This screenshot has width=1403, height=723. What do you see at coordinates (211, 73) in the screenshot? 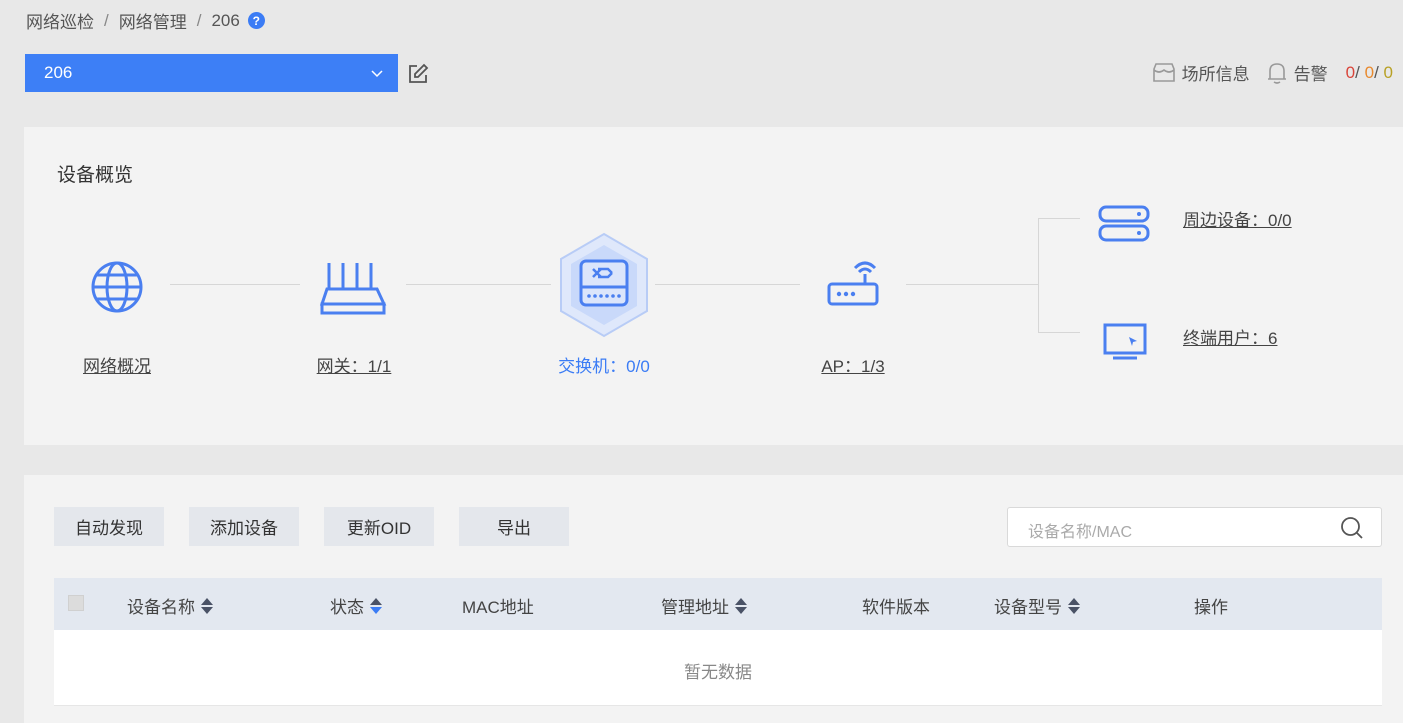
I see `site-select: 206` at bounding box center [211, 73].